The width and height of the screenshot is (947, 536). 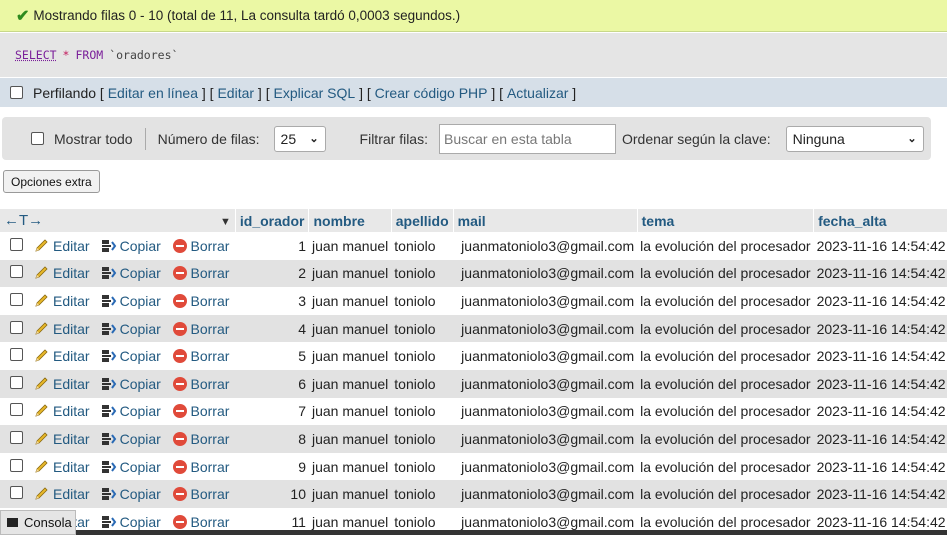 I want to click on edit-link: Editar, so click(x=235, y=93).